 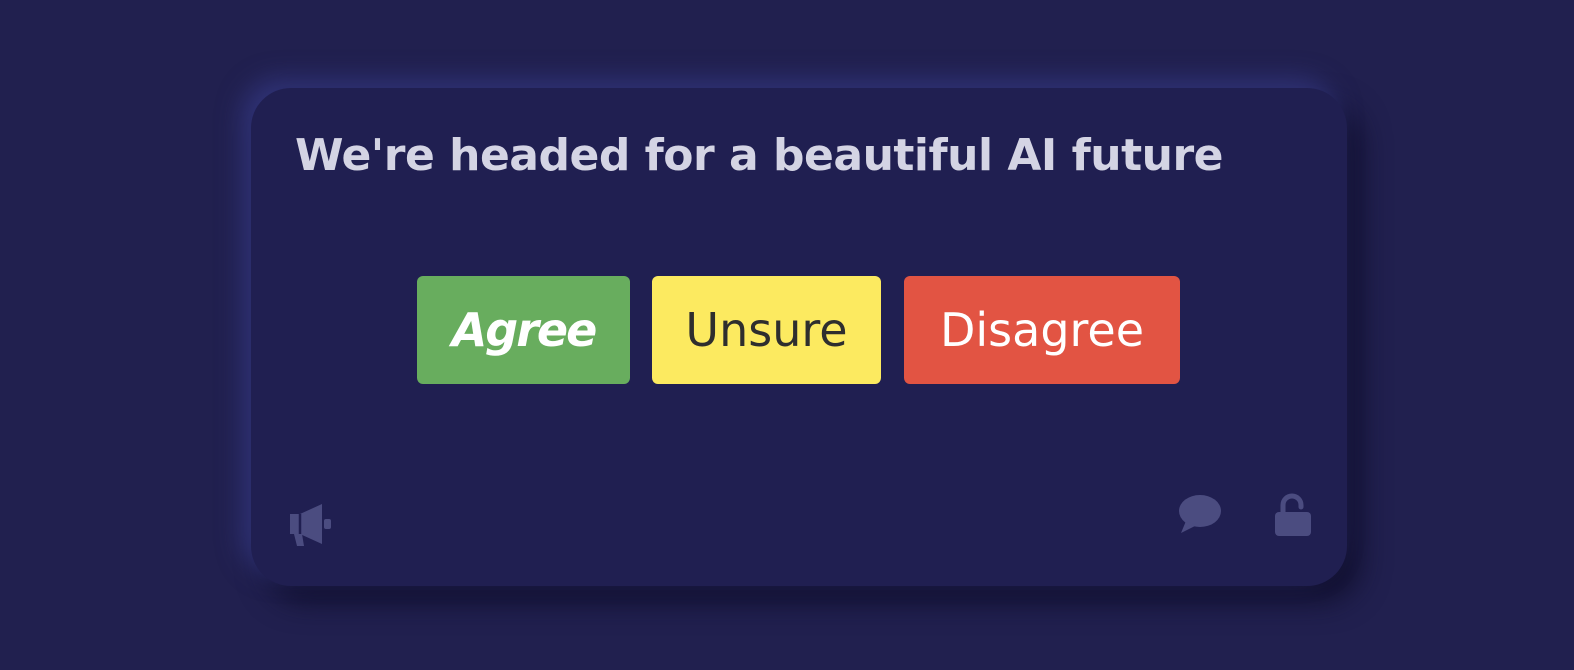 What do you see at coordinates (759, 155) in the screenshot?
I see `statement-title: We're headed for a beautiful AI future` at bounding box center [759, 155].